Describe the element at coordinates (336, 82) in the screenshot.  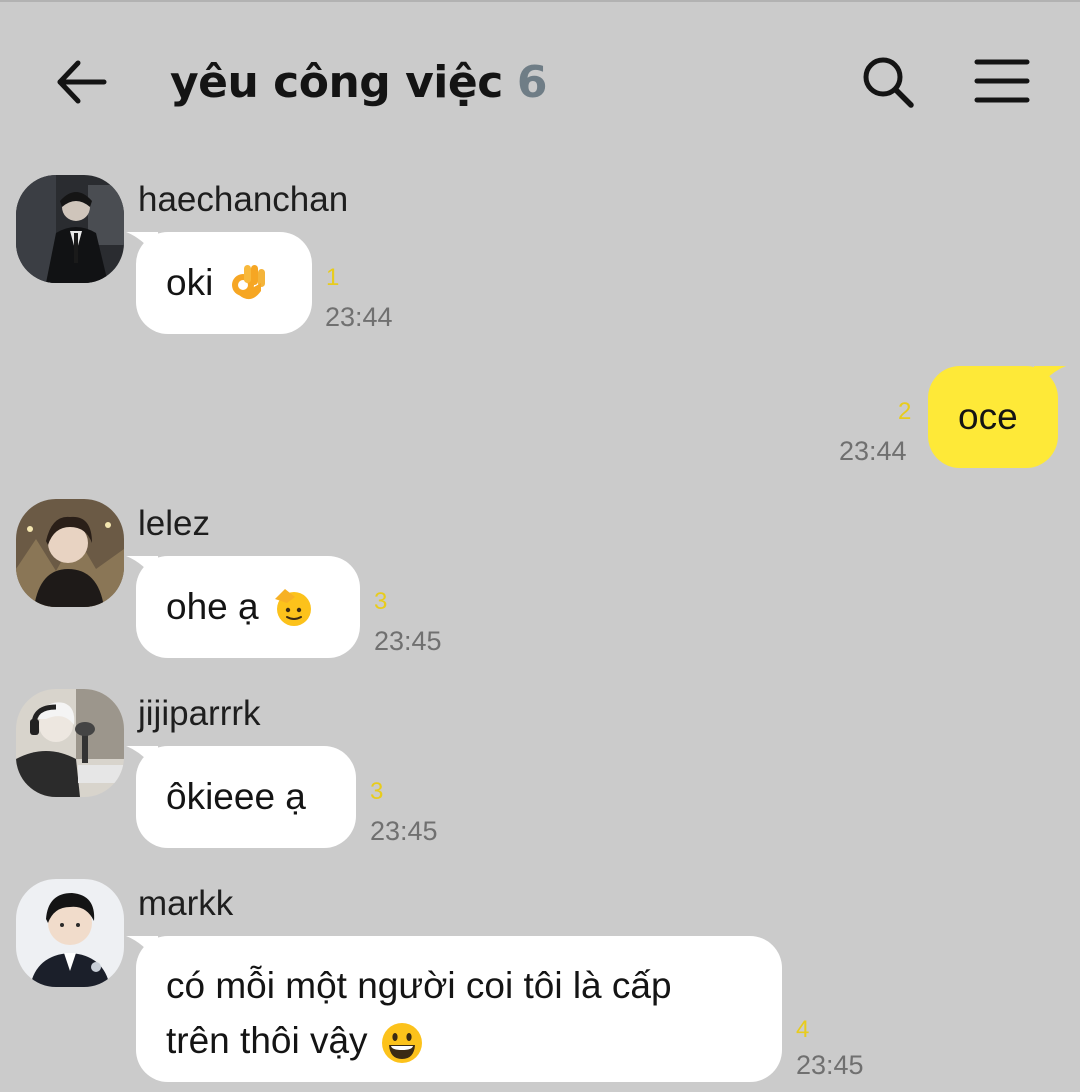
I see `chat-title: yêu công việc` at that location.